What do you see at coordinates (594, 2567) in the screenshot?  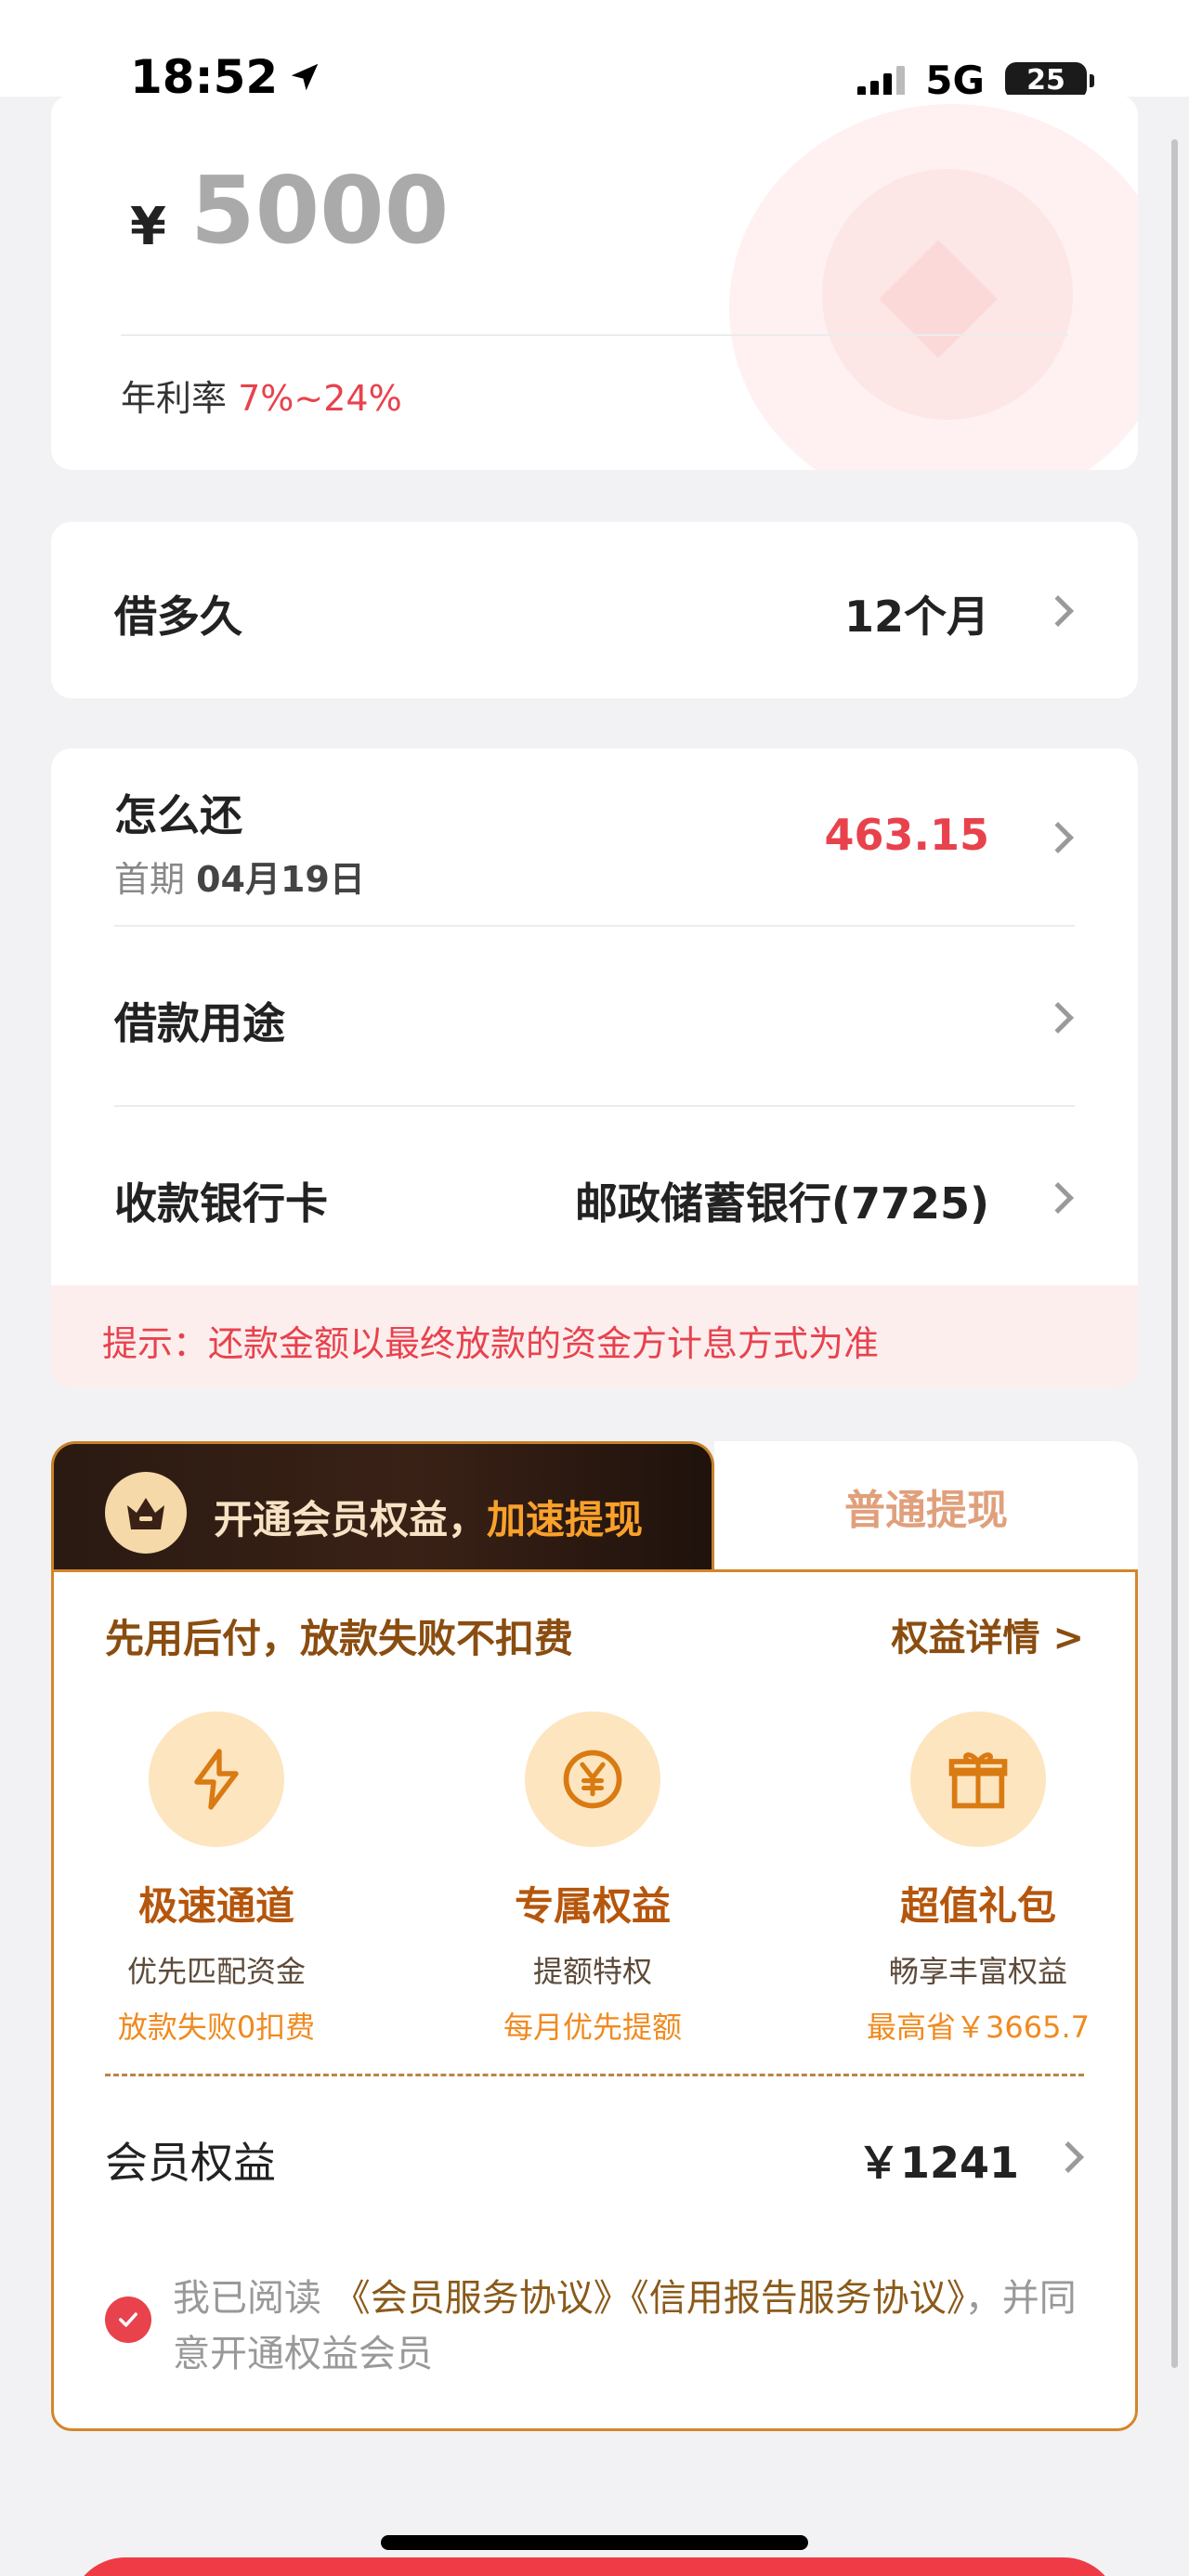 I see `submit-button` at bounding box center [594, 2567].